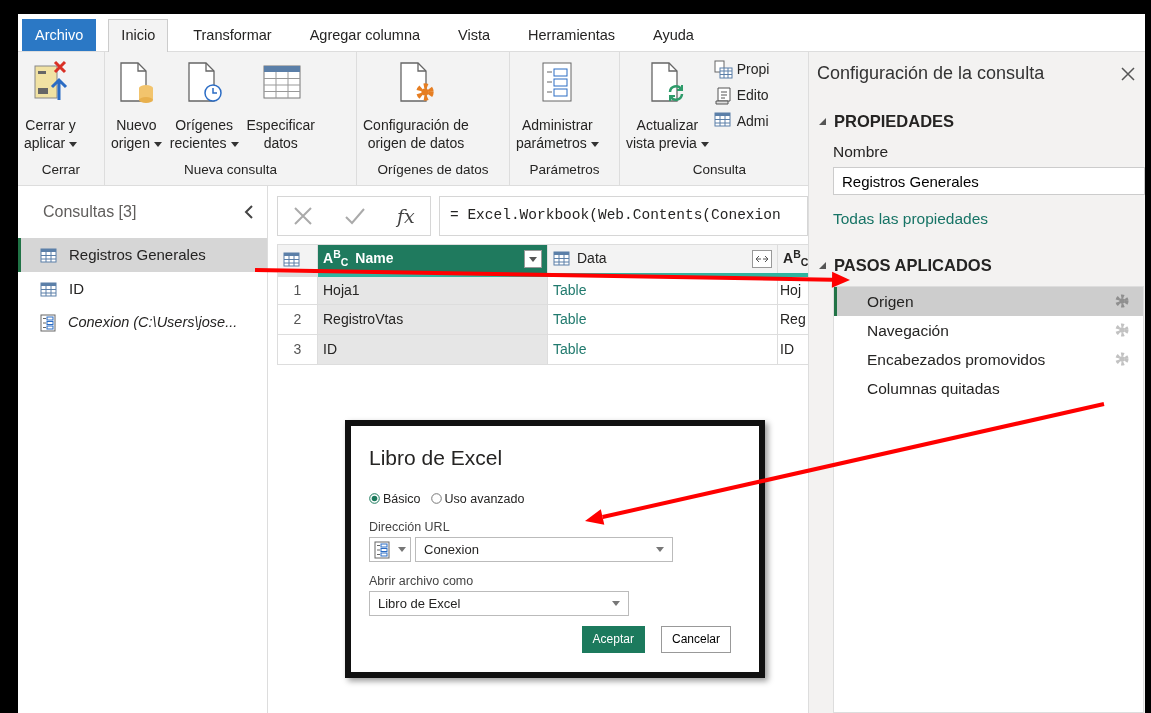  What do you see at coordinates (303, 216) in the screenshot?
I see `cancel-icon` at bounding box center [303, 216].